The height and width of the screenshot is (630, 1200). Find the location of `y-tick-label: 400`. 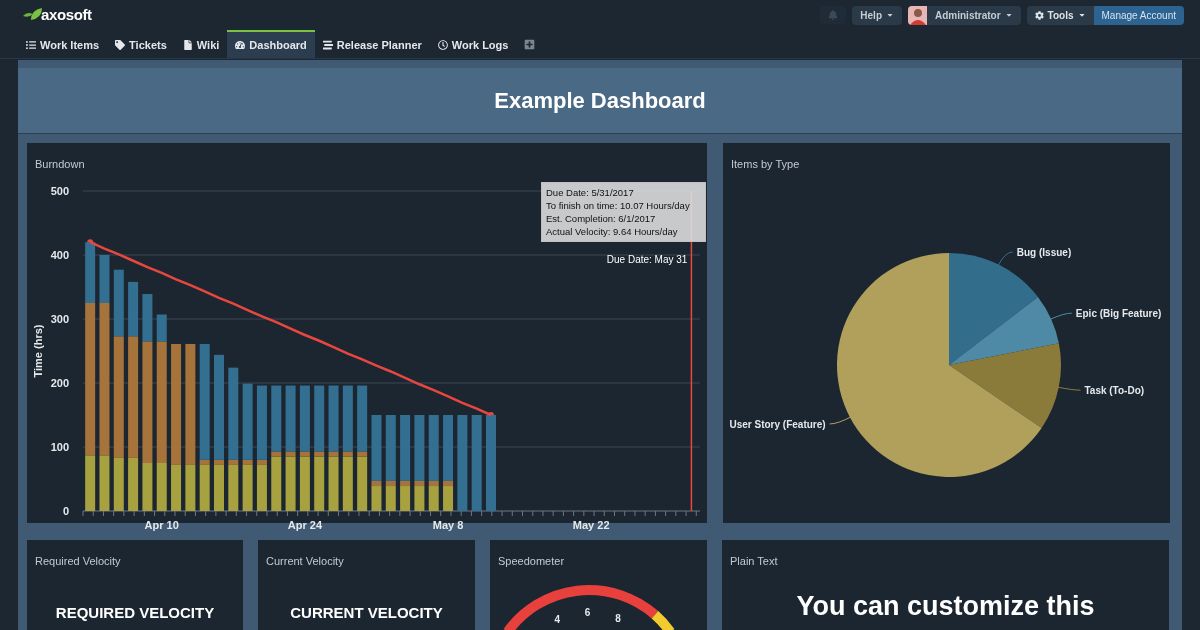

y-tick-label: 400 is located at coordinates (59, 255).